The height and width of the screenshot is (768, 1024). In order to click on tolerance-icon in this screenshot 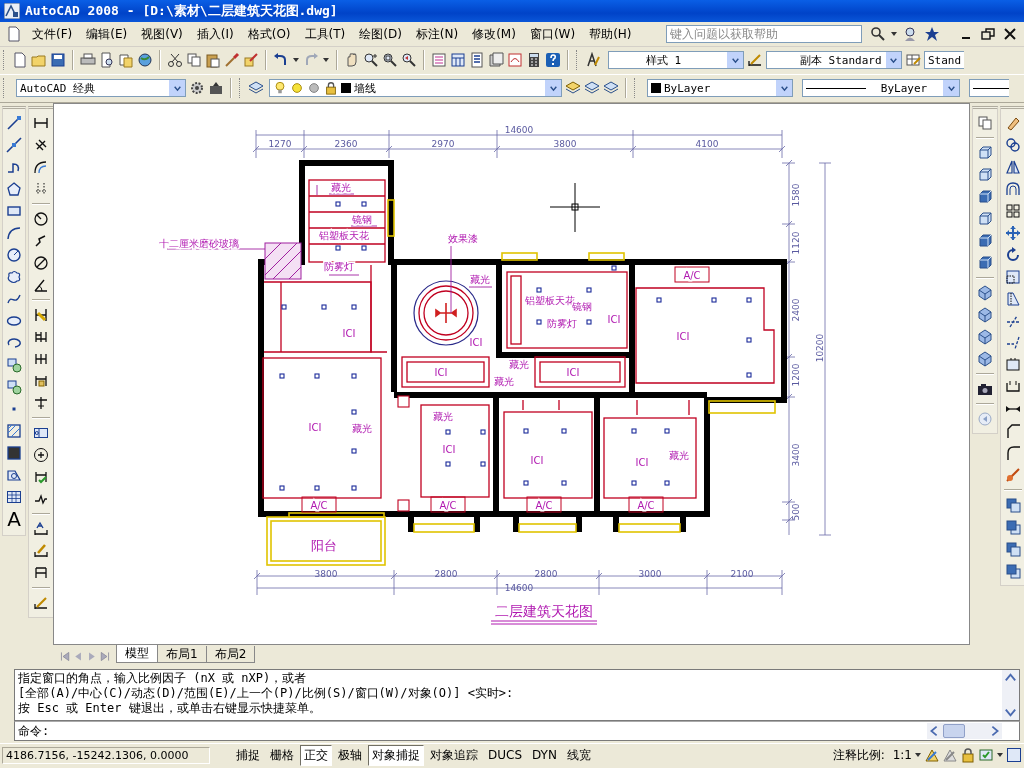, I will do `click(41, 433)`.